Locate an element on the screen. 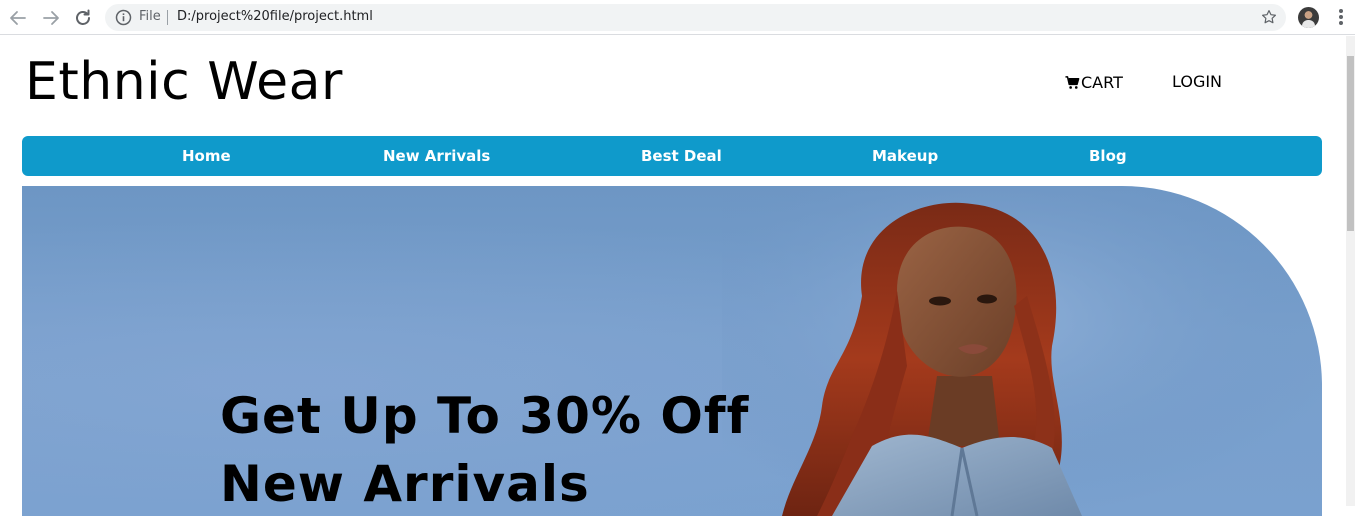 Image resolution: width=1355 pixels, height=516 pixels. kebab-menu-icon is located at coordinates (1341, 18).